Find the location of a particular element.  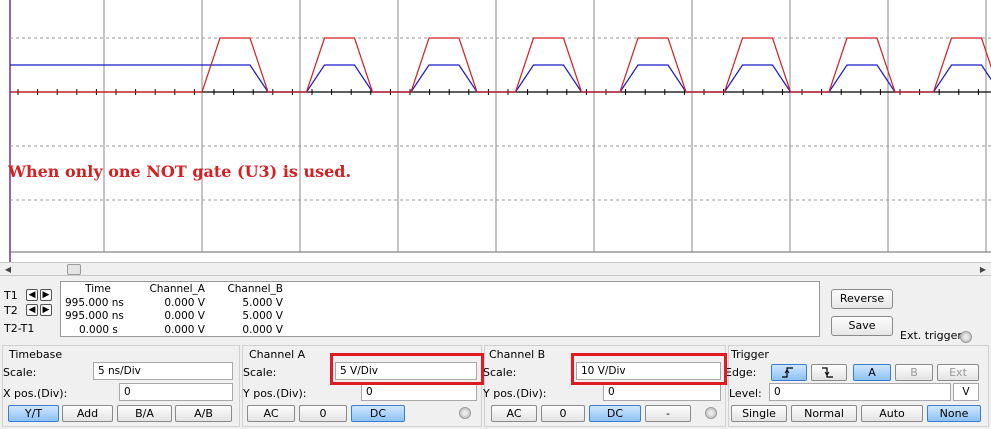

trigger-none-button: None is located at coordinates (954, 413).